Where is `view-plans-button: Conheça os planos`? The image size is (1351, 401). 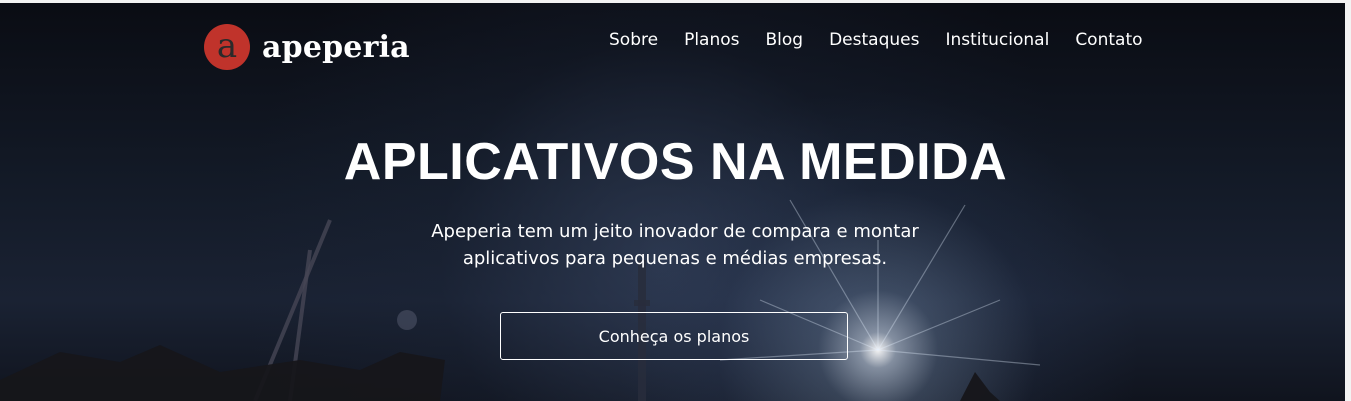 view-plans-button: Conheça os planos is located at coordinates (674, 336).